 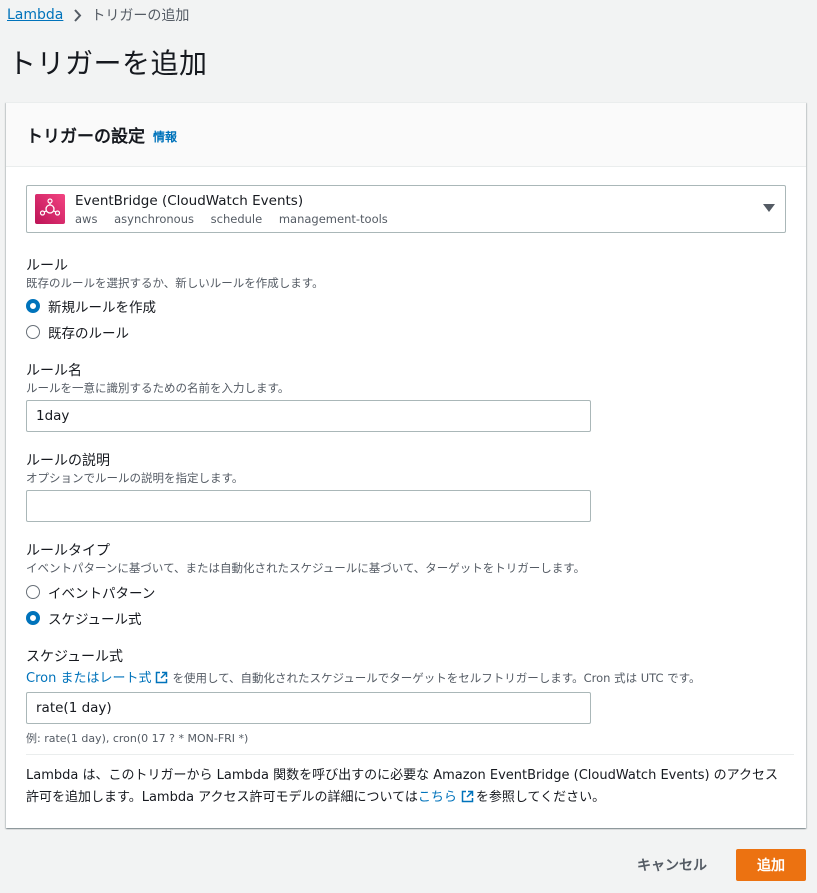 I want to click on breadcrumb-lambda-link: Lambda, so click(x=35, y=15).